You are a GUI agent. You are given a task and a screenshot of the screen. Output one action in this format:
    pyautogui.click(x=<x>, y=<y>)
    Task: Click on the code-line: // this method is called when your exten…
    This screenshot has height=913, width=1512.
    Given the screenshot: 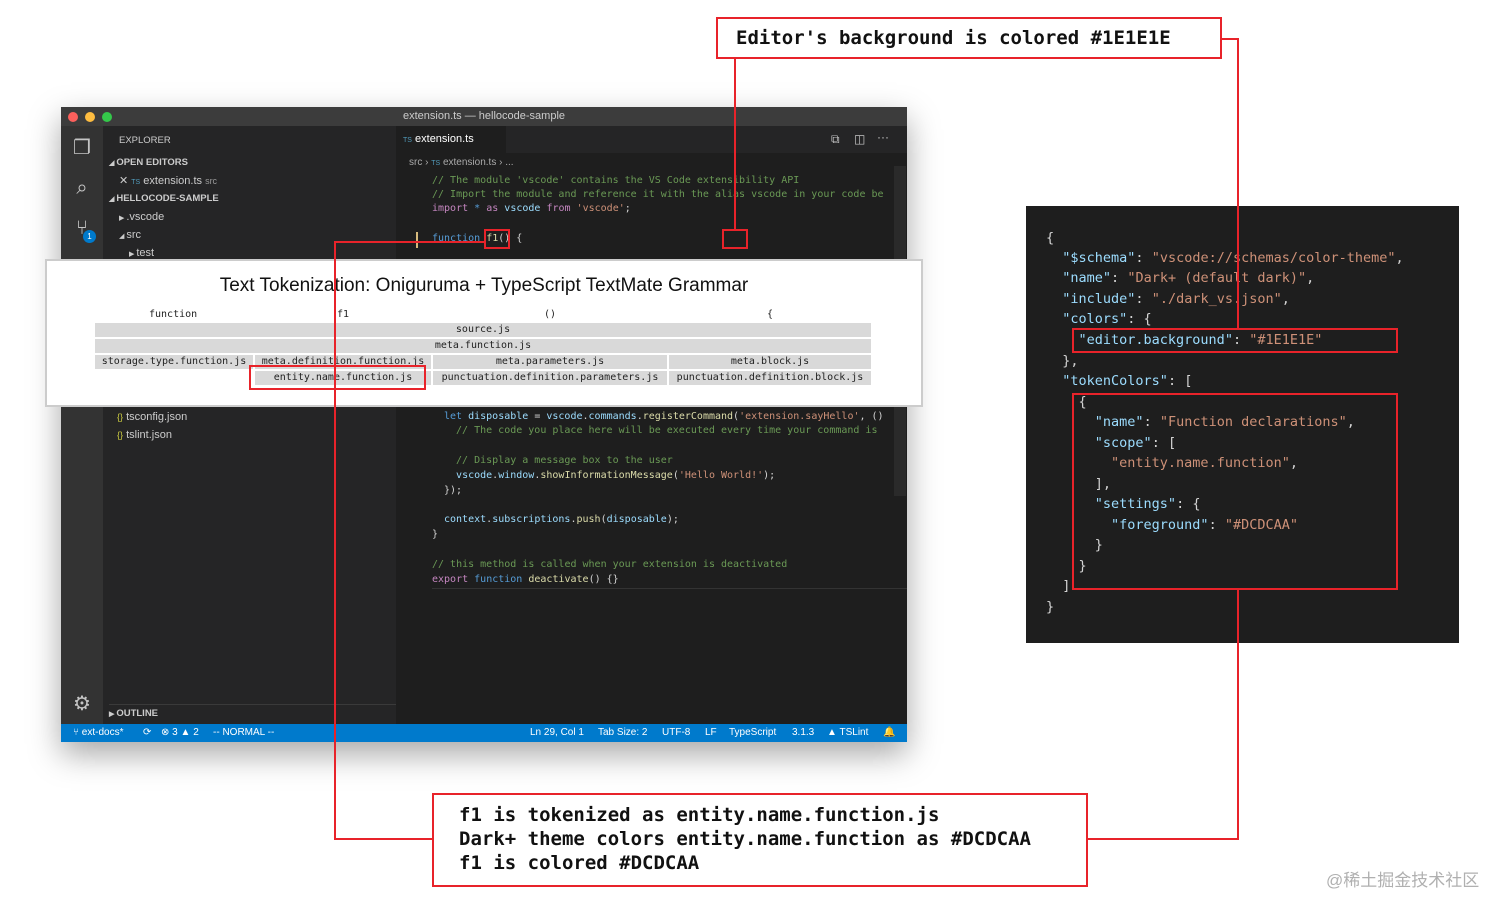 What is the action you would take?
    pyautogui.click(x=610, y=564)
    